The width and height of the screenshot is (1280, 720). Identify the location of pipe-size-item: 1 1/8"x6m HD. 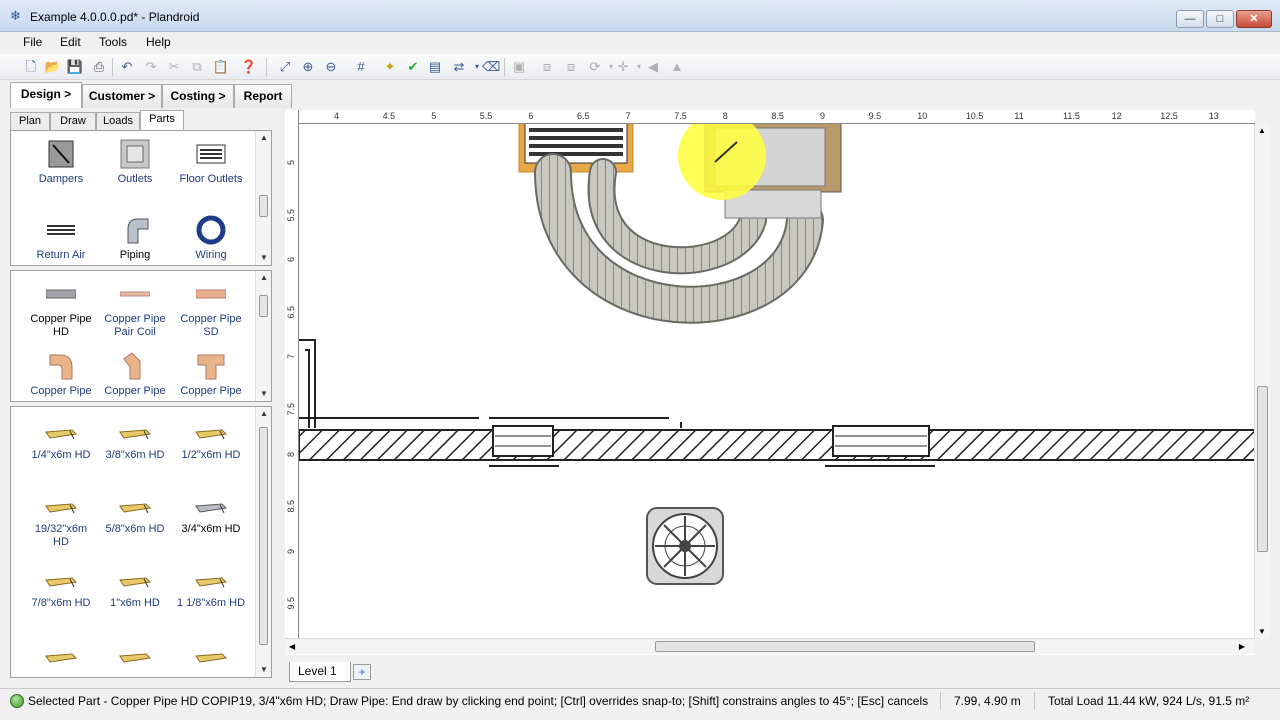
(211, 591).